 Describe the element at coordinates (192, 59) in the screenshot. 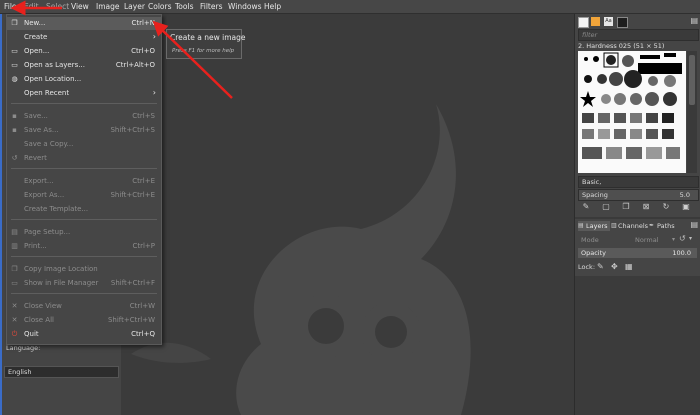

I see `arrow-to-new-item` at that location.